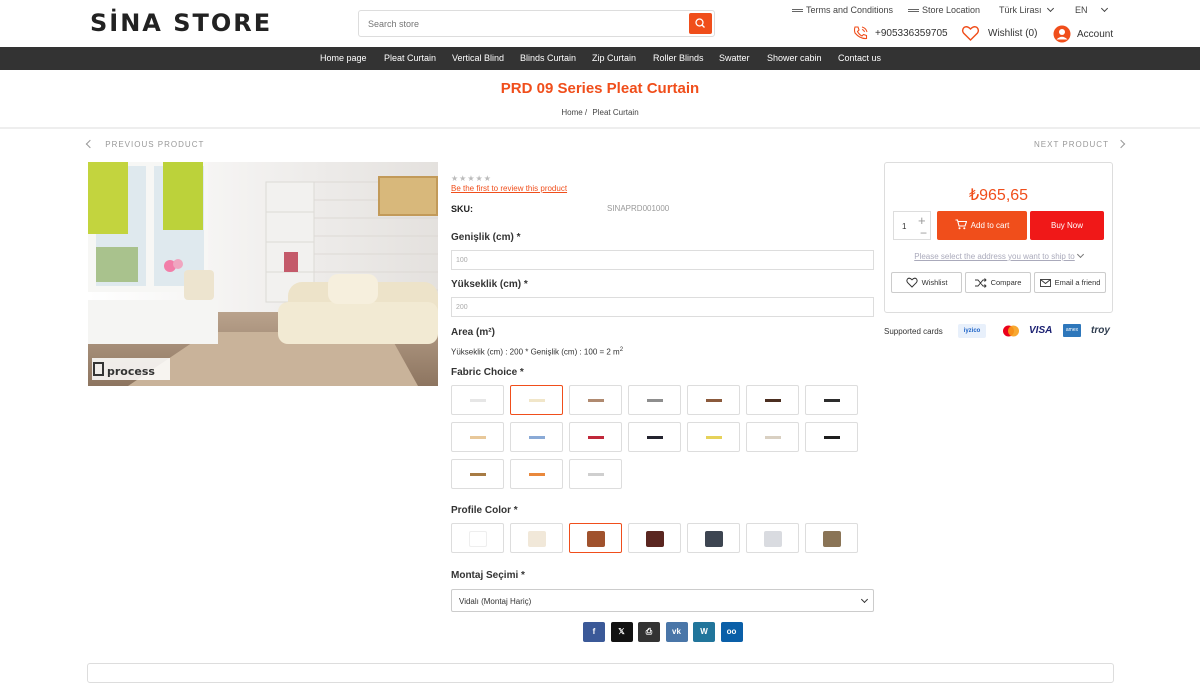 The image size is (1200, 683). I want to click on currency-select: Türk Lirası, so click(1026, 9).